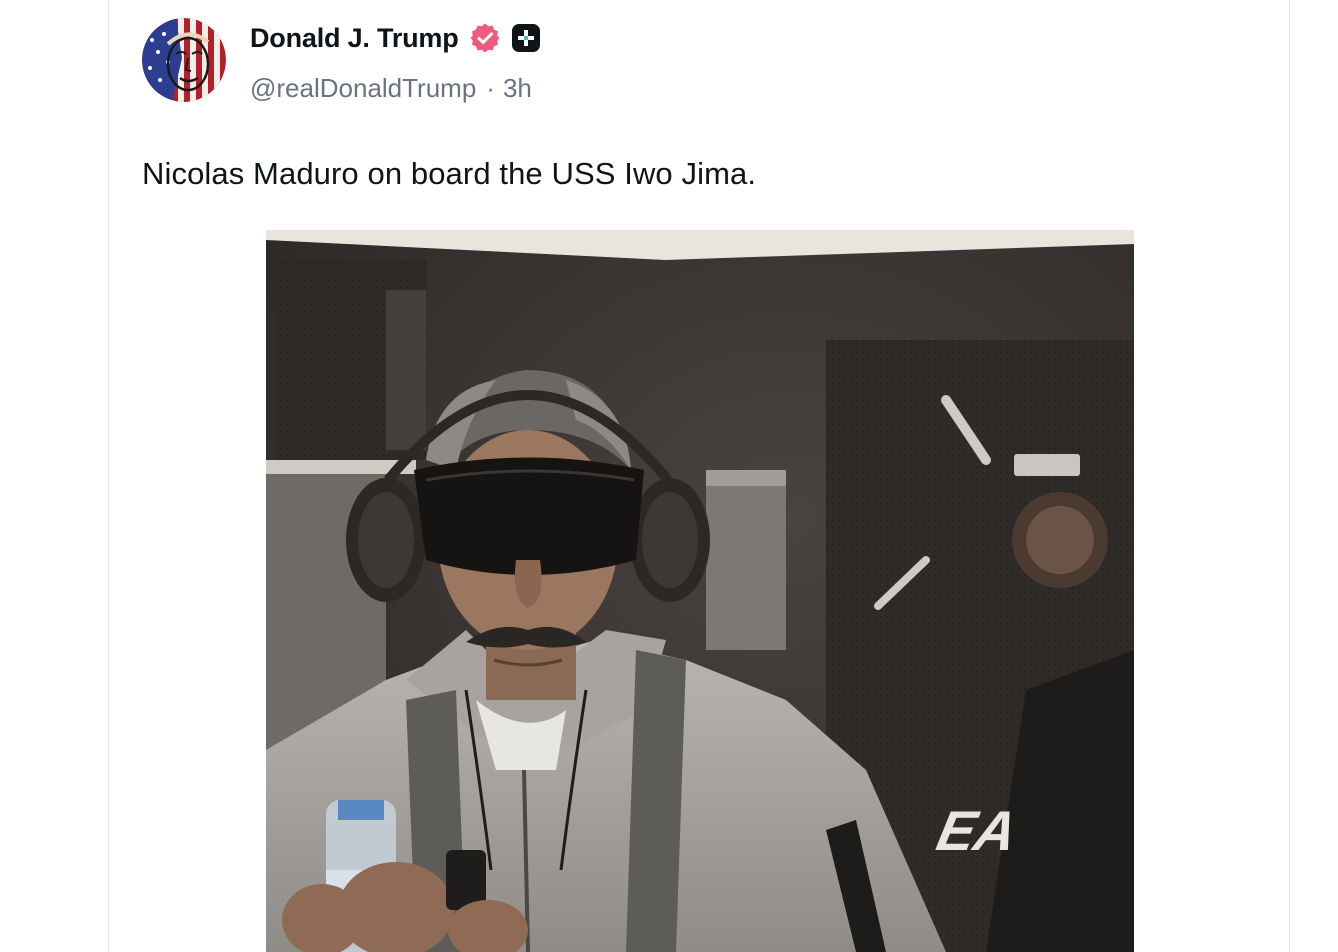  Describe the element at coordinates (485, 38) in the screenshot. I see `verified-check-icon` at that location.